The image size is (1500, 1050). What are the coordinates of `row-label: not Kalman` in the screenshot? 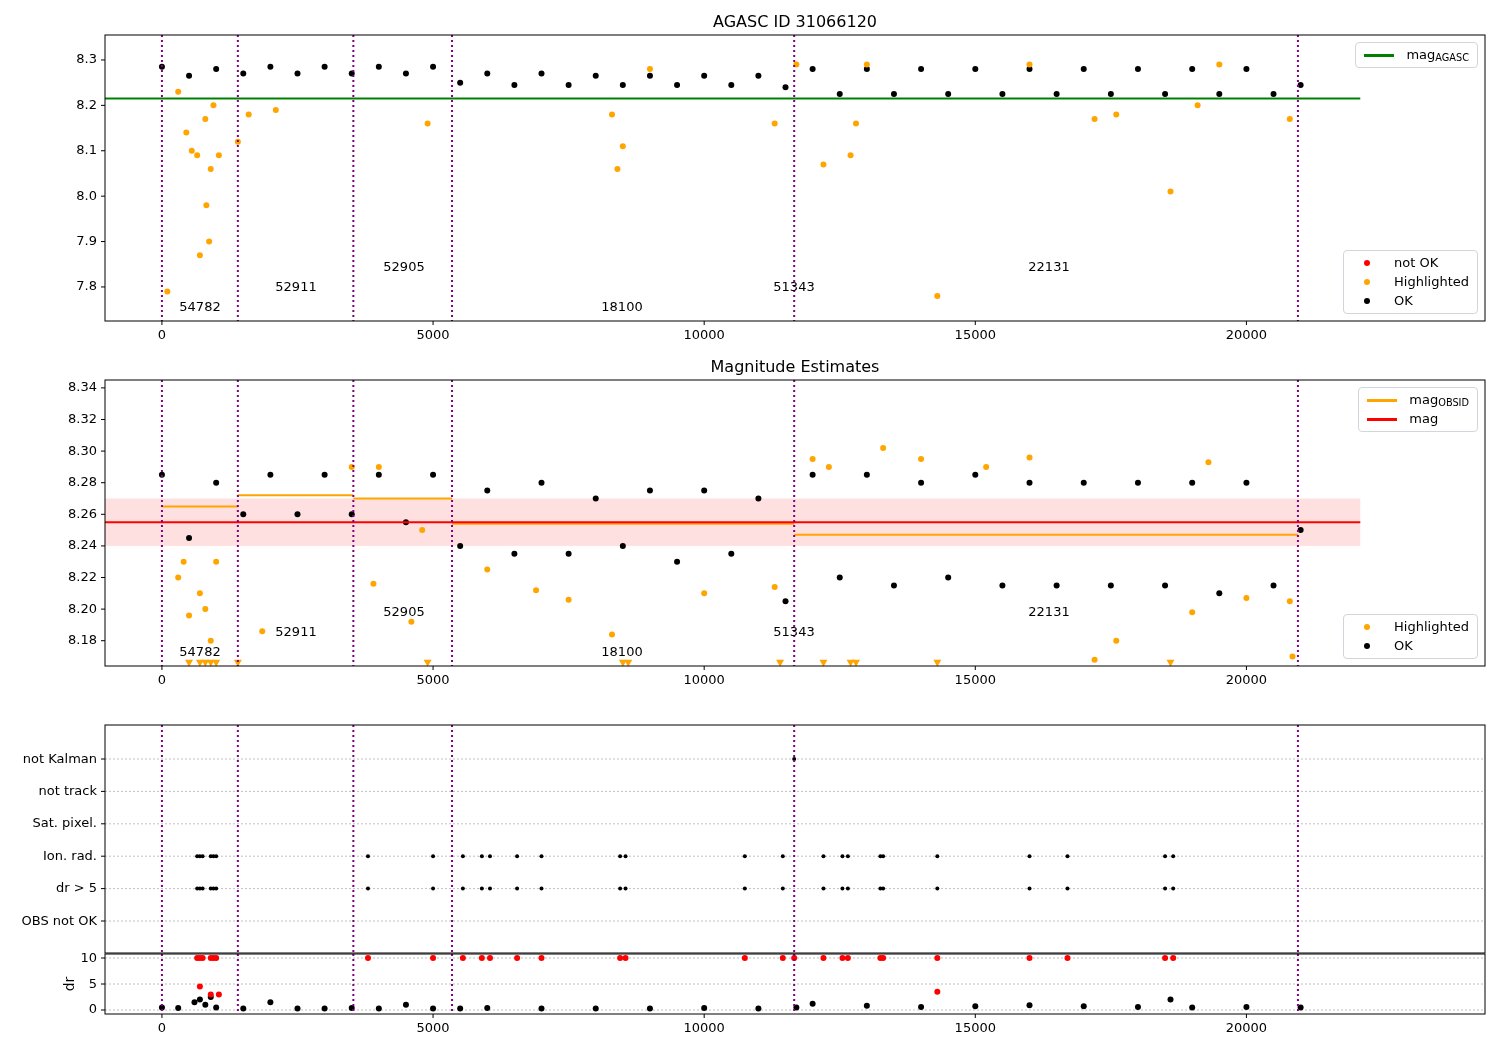 It's located at (59, 758).